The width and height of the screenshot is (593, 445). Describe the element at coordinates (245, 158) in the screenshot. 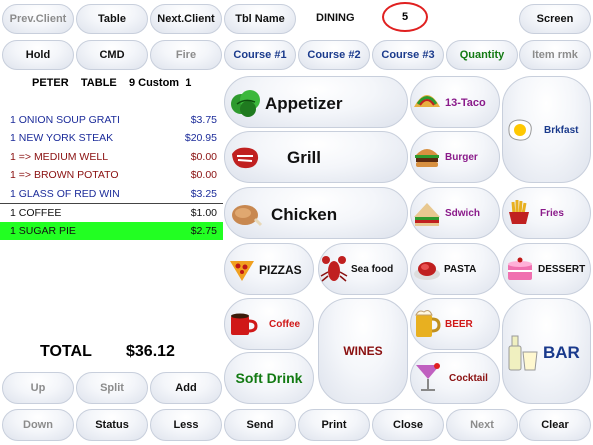

I see `steak-icon` at that location.